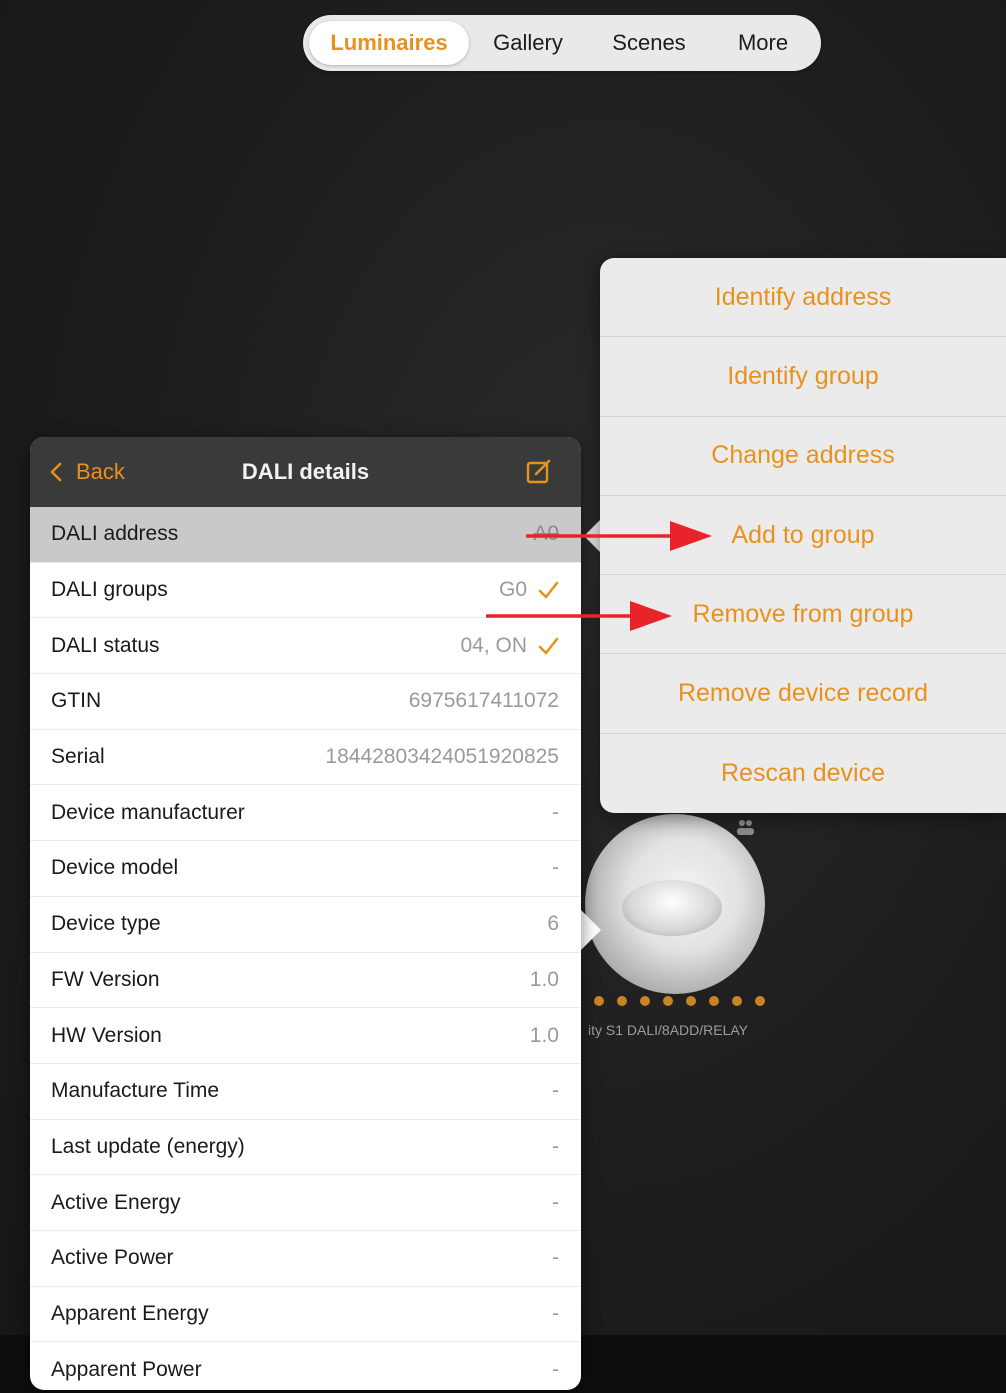 The image size is (1006, 1393). What do you see at coordinates (803, 298) in the screenshot?
I see `menu-item-identify-address: Identify address` at bounding box center [803, 298].